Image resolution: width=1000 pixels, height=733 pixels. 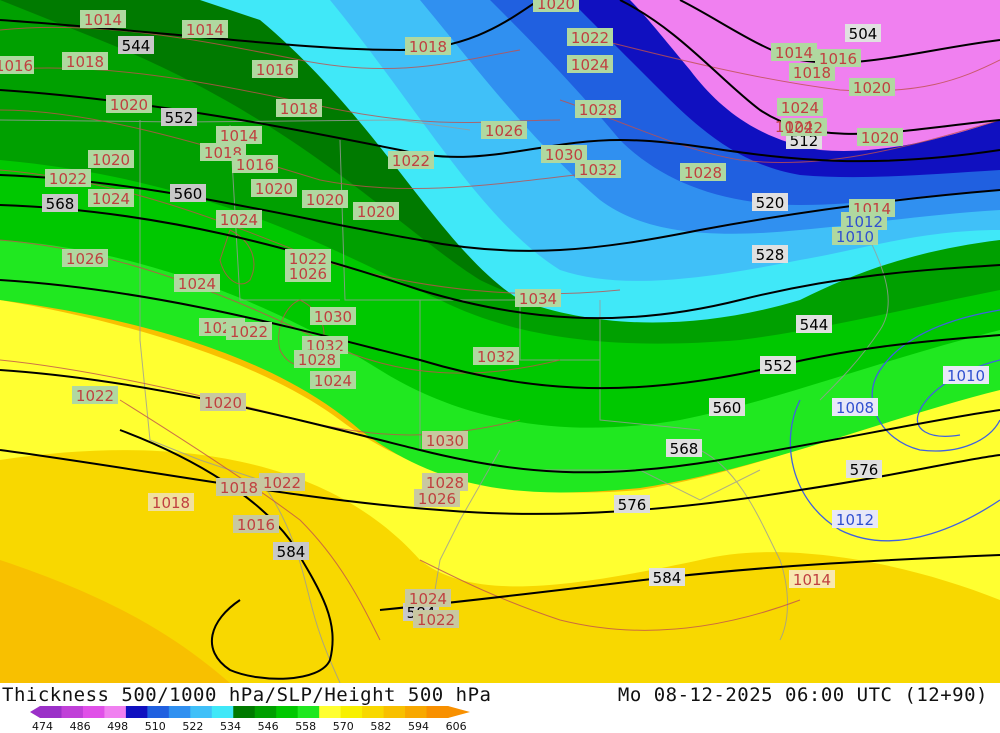 I want to click on svg-text: 1016, so click(x=255, y=165).